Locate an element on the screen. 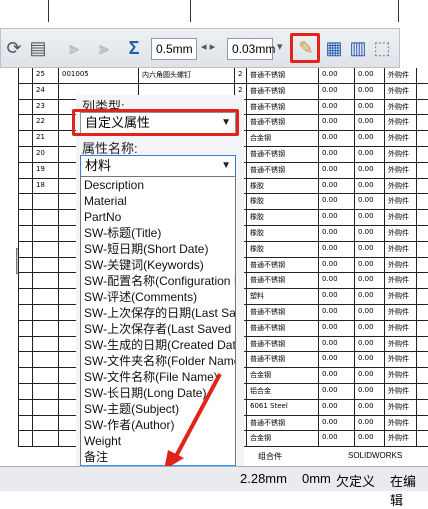  align-left-icon: ⫸ is located at coordinates (74, 48).